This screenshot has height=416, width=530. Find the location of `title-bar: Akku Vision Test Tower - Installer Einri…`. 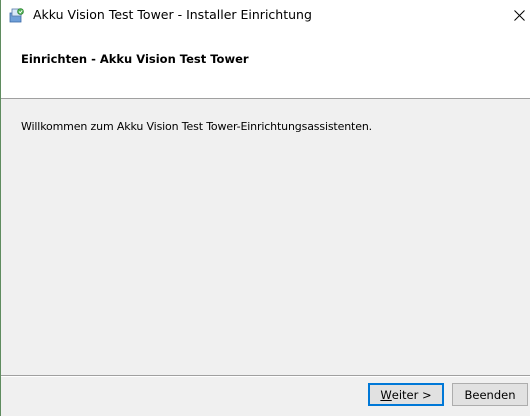

title-bar: Akku Vision Test Tower - Installer Einri… is located at coordinates (265, 15).